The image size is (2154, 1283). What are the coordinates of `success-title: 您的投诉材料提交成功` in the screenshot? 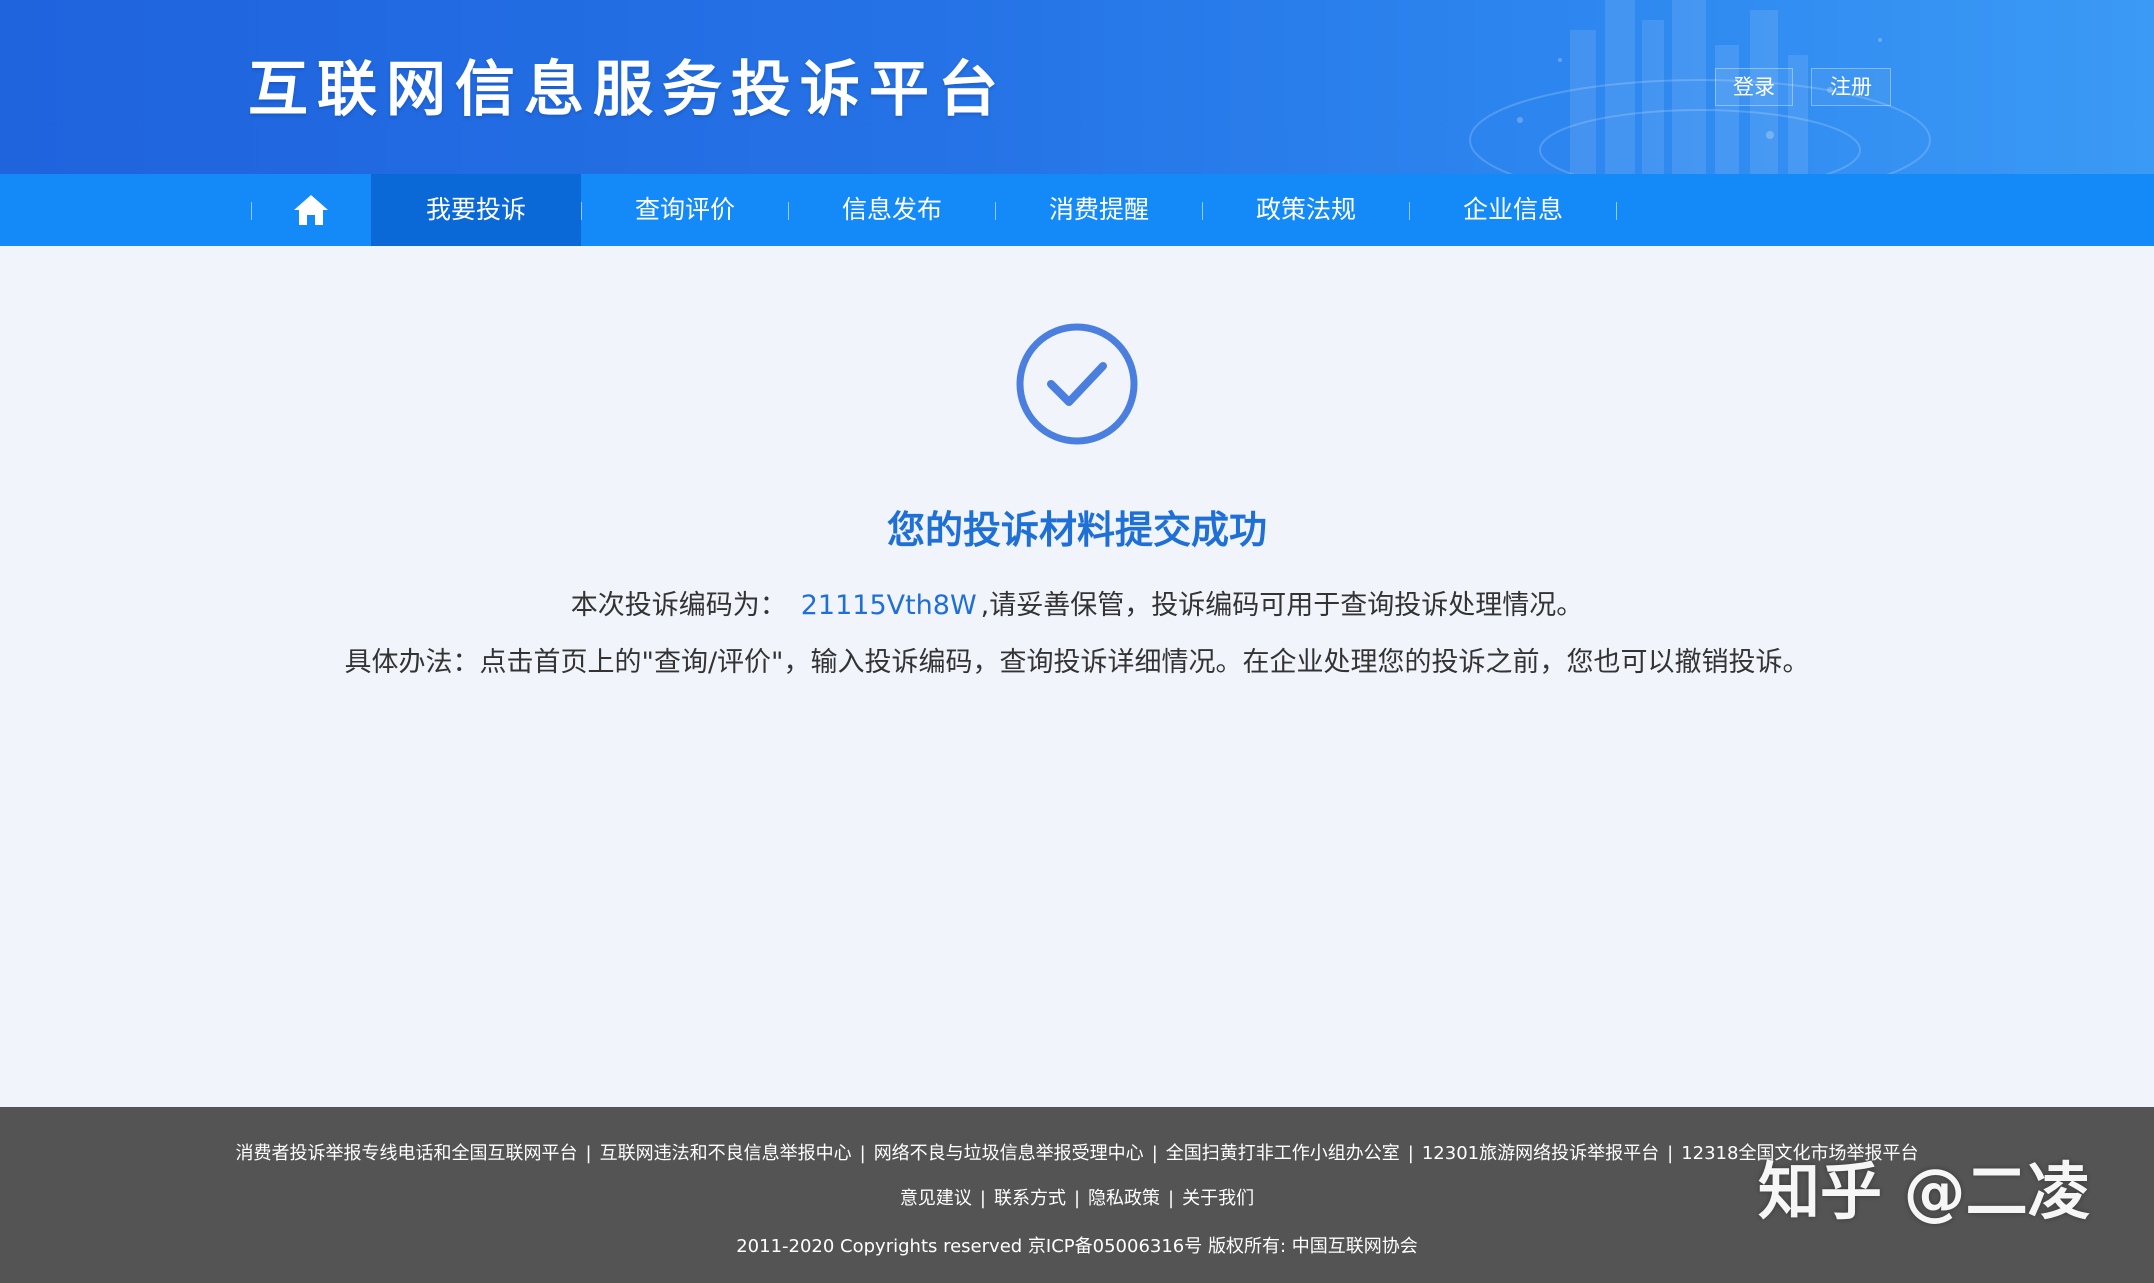 It's located at (1076, 530).